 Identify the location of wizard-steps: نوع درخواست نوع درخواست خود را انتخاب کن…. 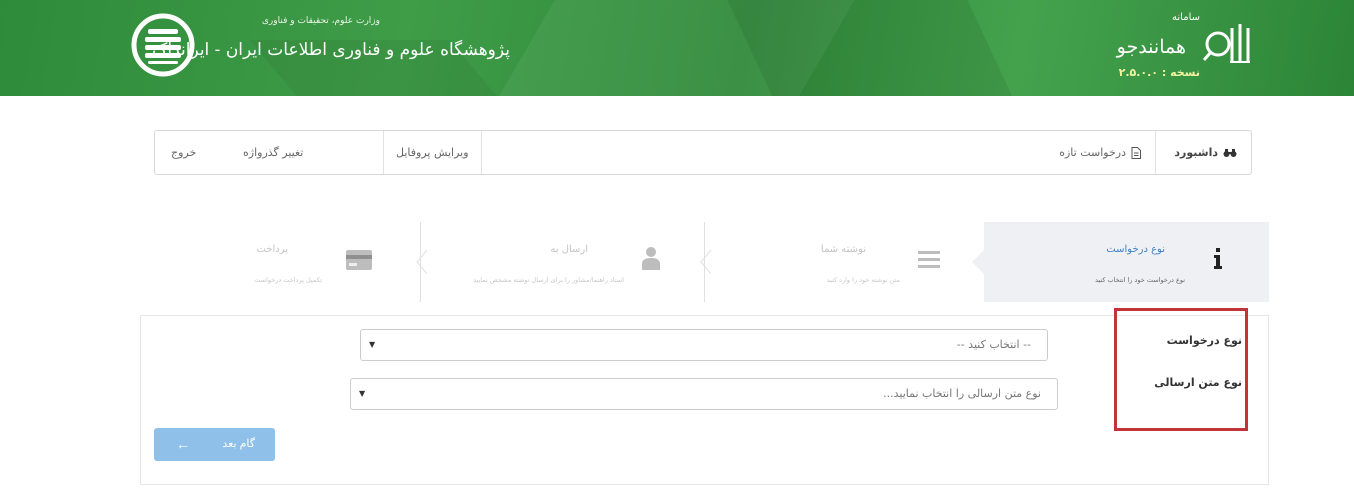
(704, 262).